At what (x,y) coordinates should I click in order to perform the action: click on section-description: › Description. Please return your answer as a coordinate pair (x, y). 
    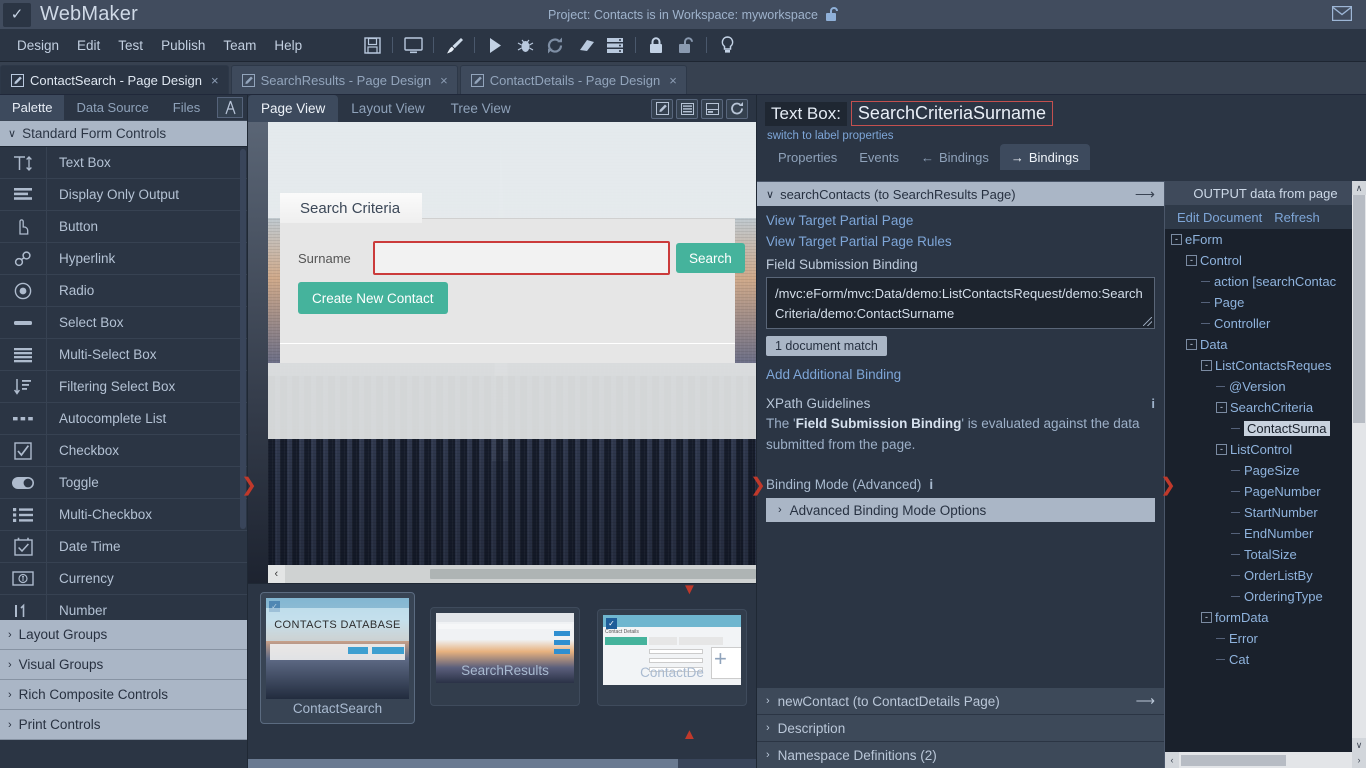
    Looking at the image, I should click on (960, 727).